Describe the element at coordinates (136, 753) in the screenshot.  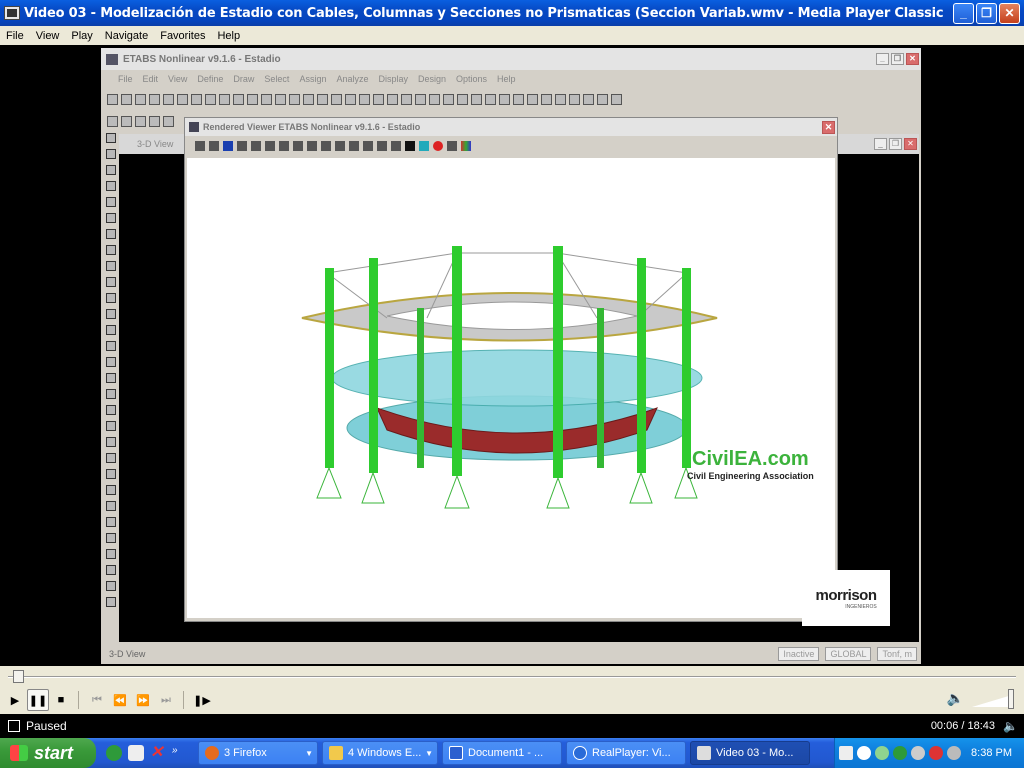
I see `piano-icon` at that location.